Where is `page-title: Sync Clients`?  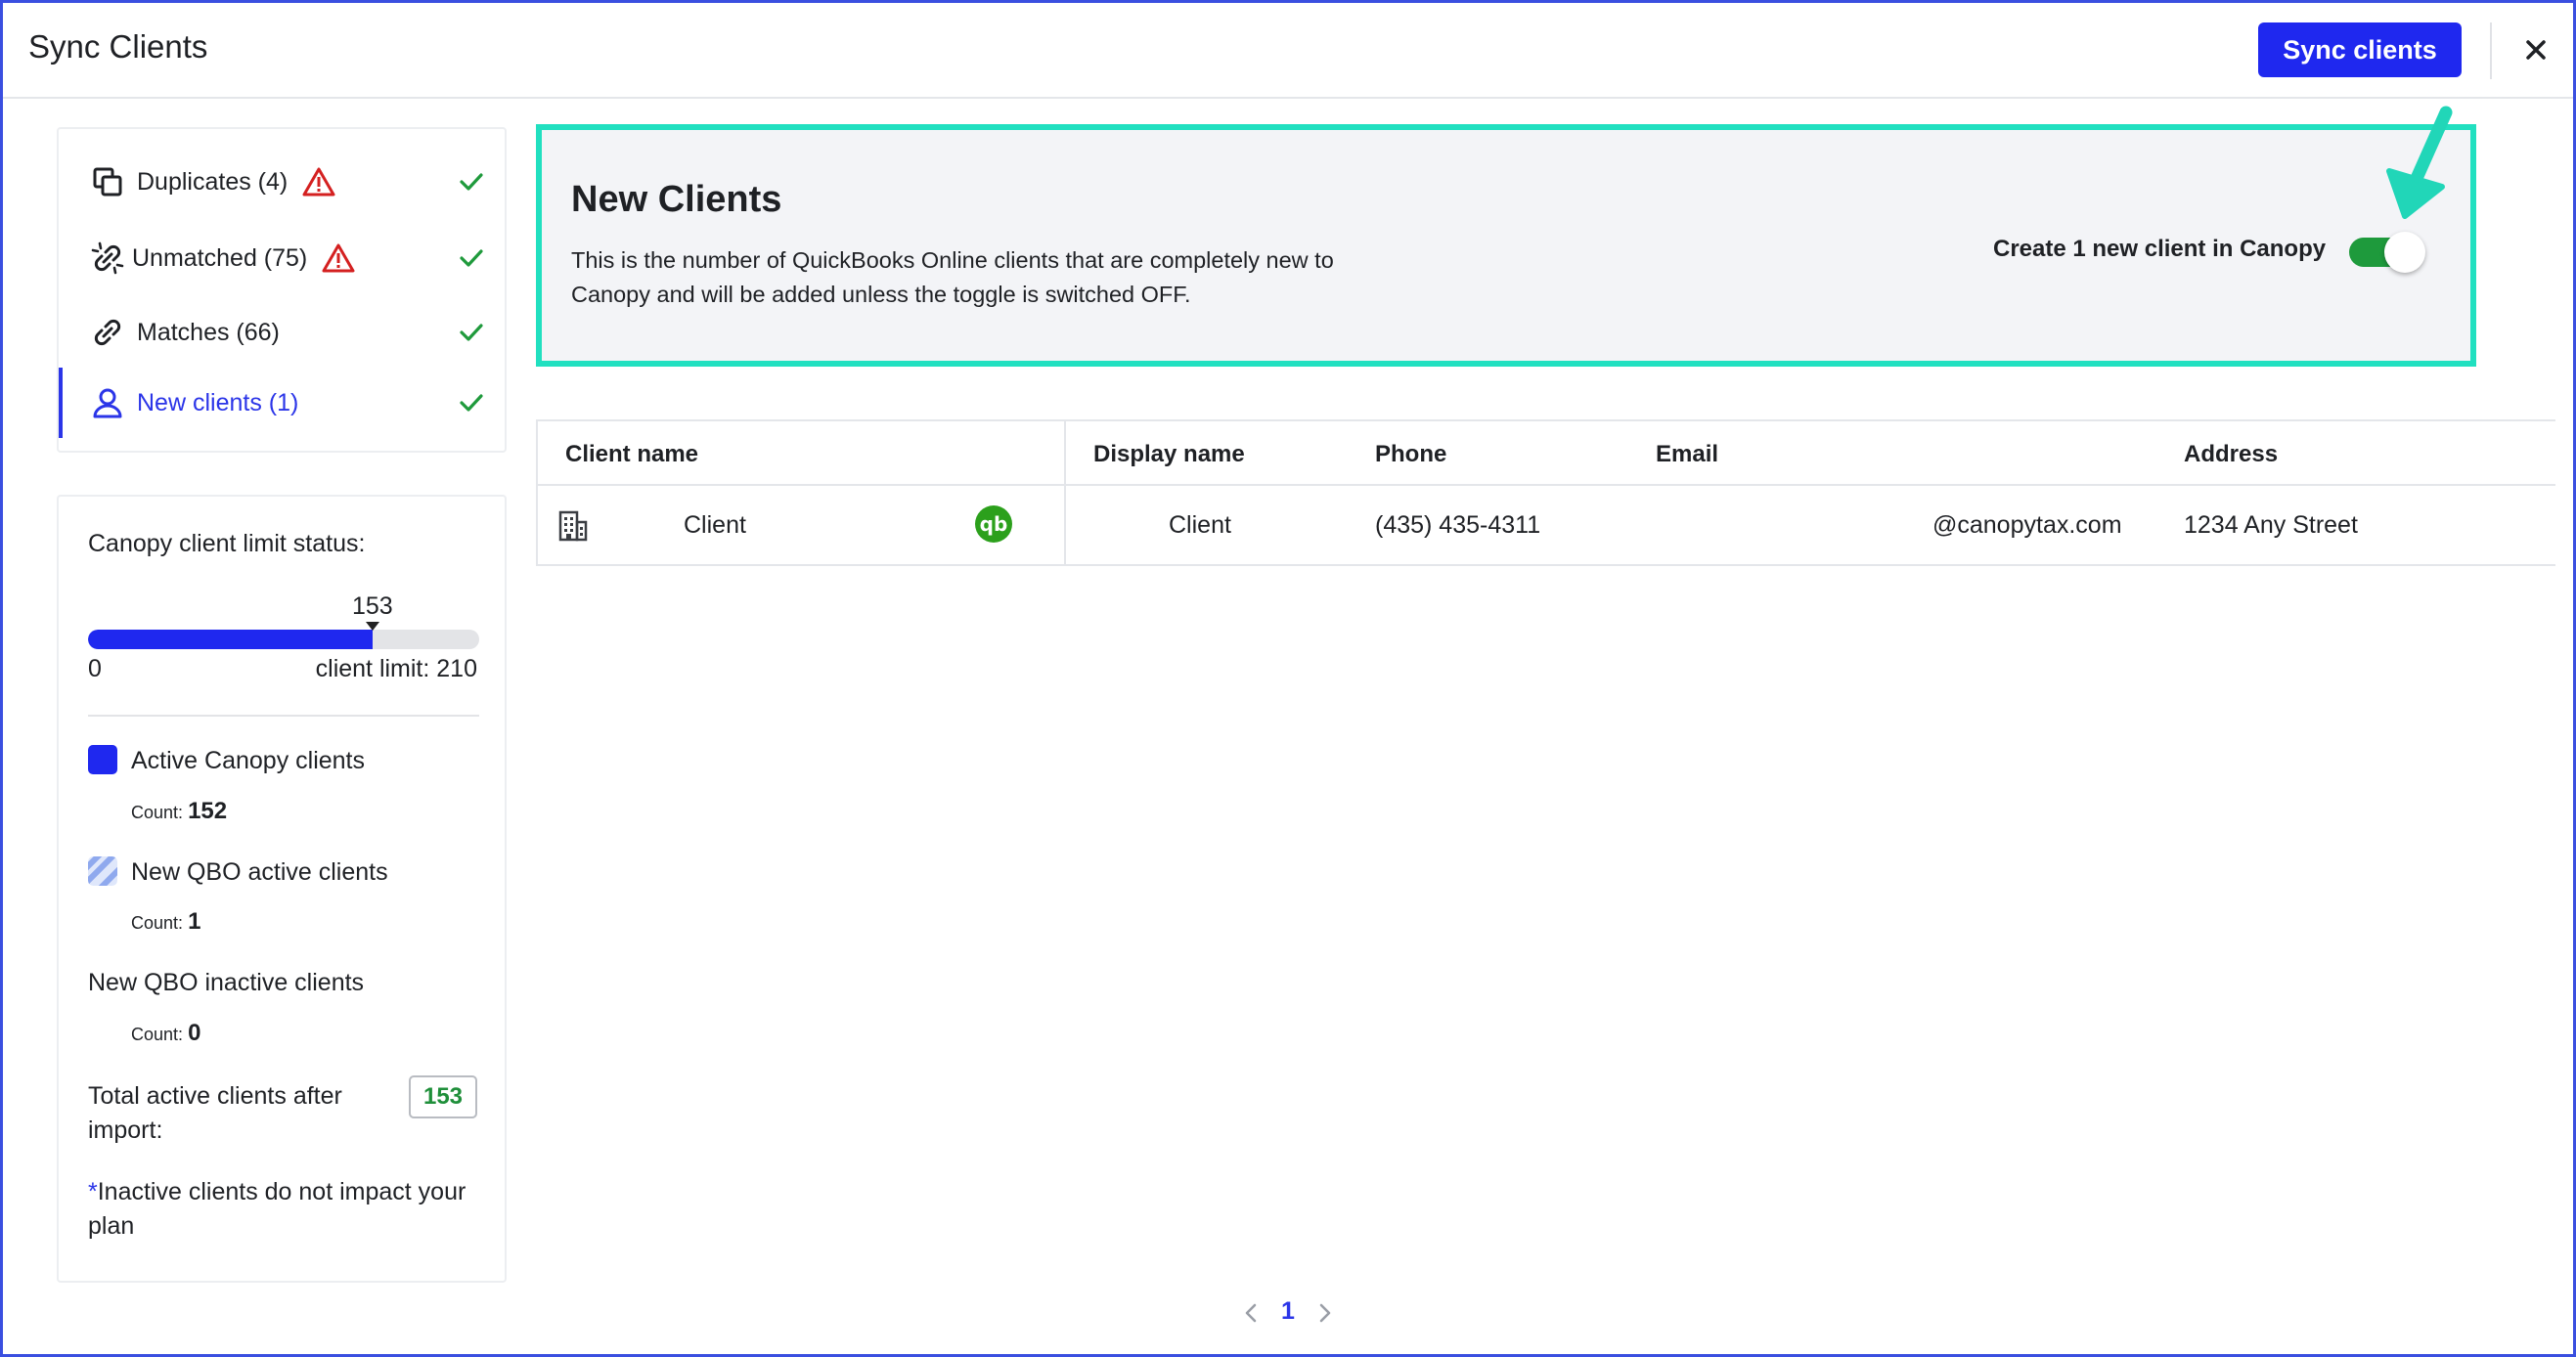
page-title: Sync Clients is located at coordinates (118, 46).